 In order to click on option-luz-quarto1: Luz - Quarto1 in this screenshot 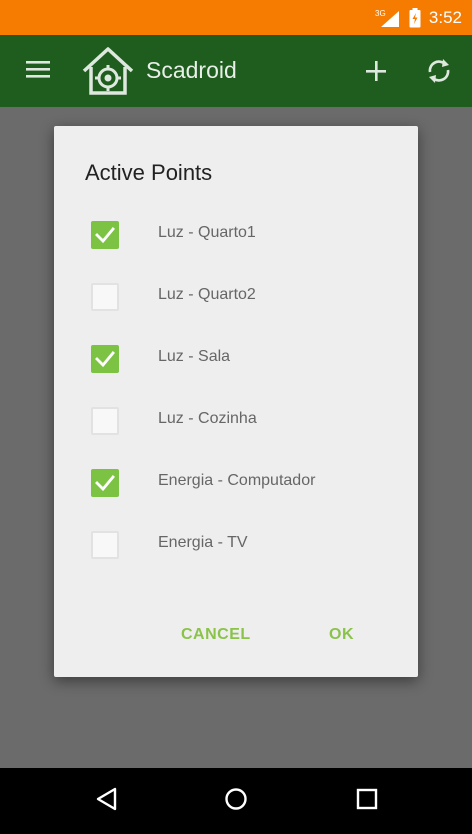, I will do `click(236, 236)`.